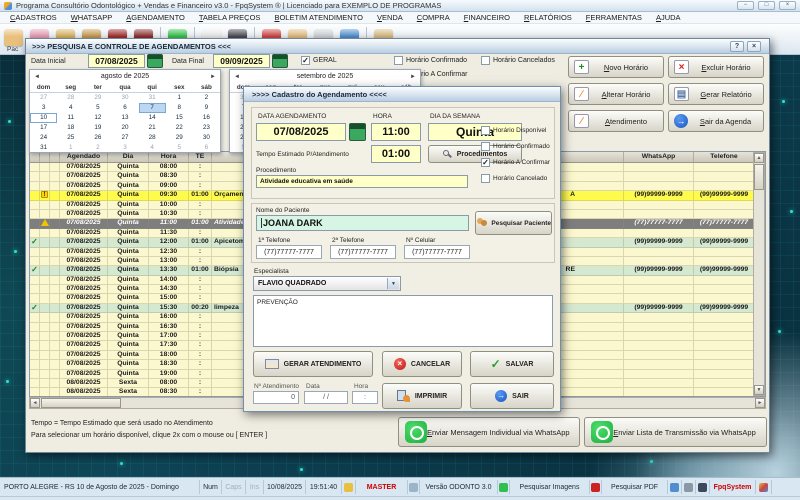 Image resolution: width=800 pixels, height=500 pixels. Describe the element at coordinates (241, 61) in the screenshot. I see `data-final-field: 09/09/2025` at that location.